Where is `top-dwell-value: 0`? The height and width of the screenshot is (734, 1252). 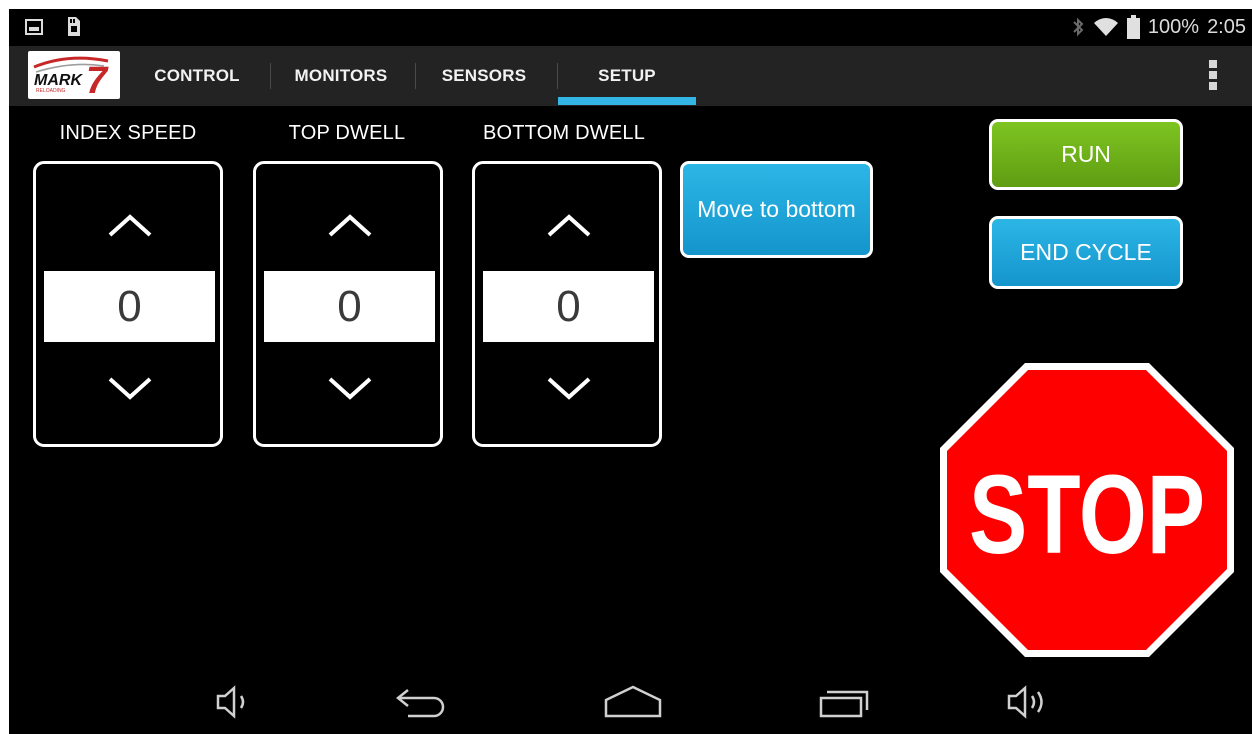
top-dwell-value: 0 is located at coordinates (349, 306).